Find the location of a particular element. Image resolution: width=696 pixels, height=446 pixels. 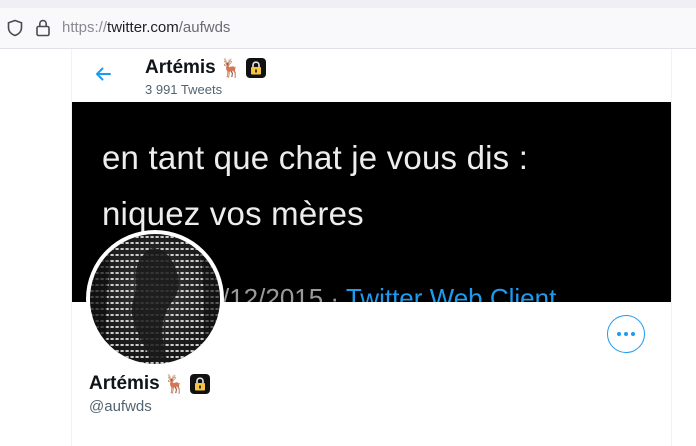

back-arrow-icon is located at coordinates (103, 76).